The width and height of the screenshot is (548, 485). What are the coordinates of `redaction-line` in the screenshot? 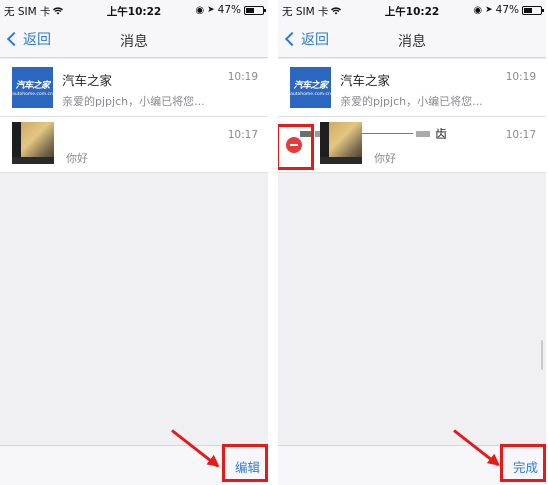 It's located at (383, 133).